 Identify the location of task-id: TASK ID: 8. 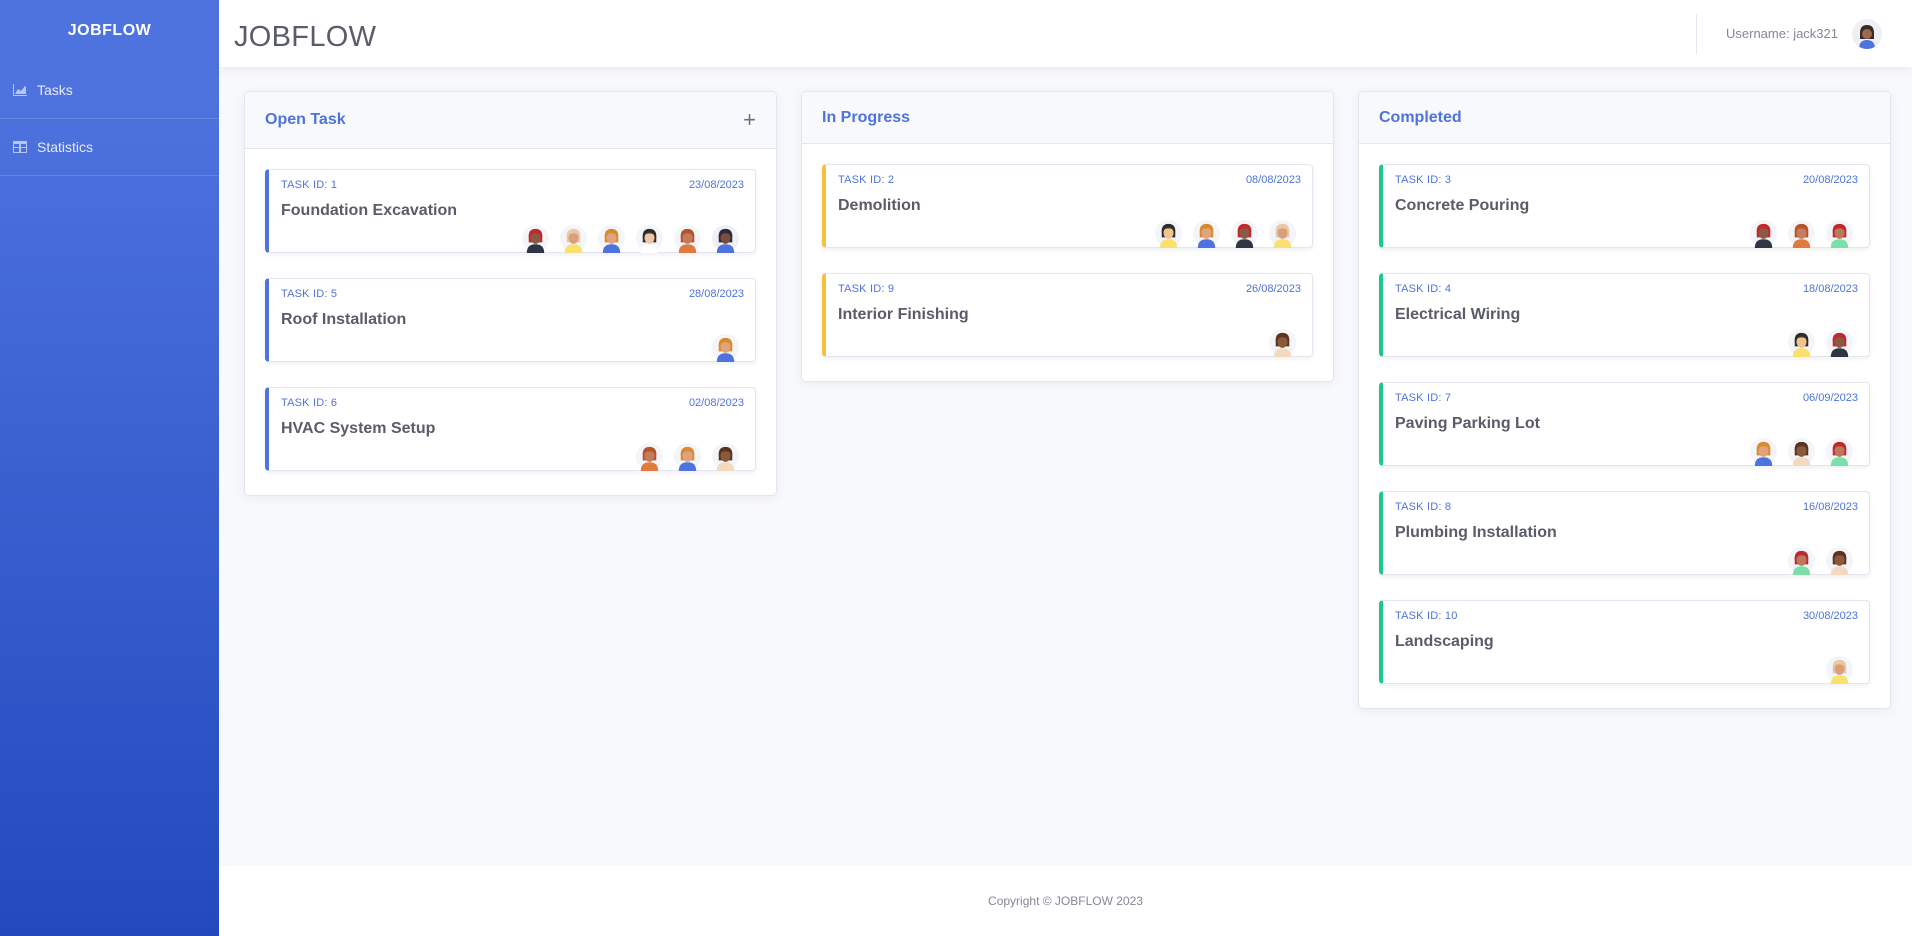
(1423, 507).